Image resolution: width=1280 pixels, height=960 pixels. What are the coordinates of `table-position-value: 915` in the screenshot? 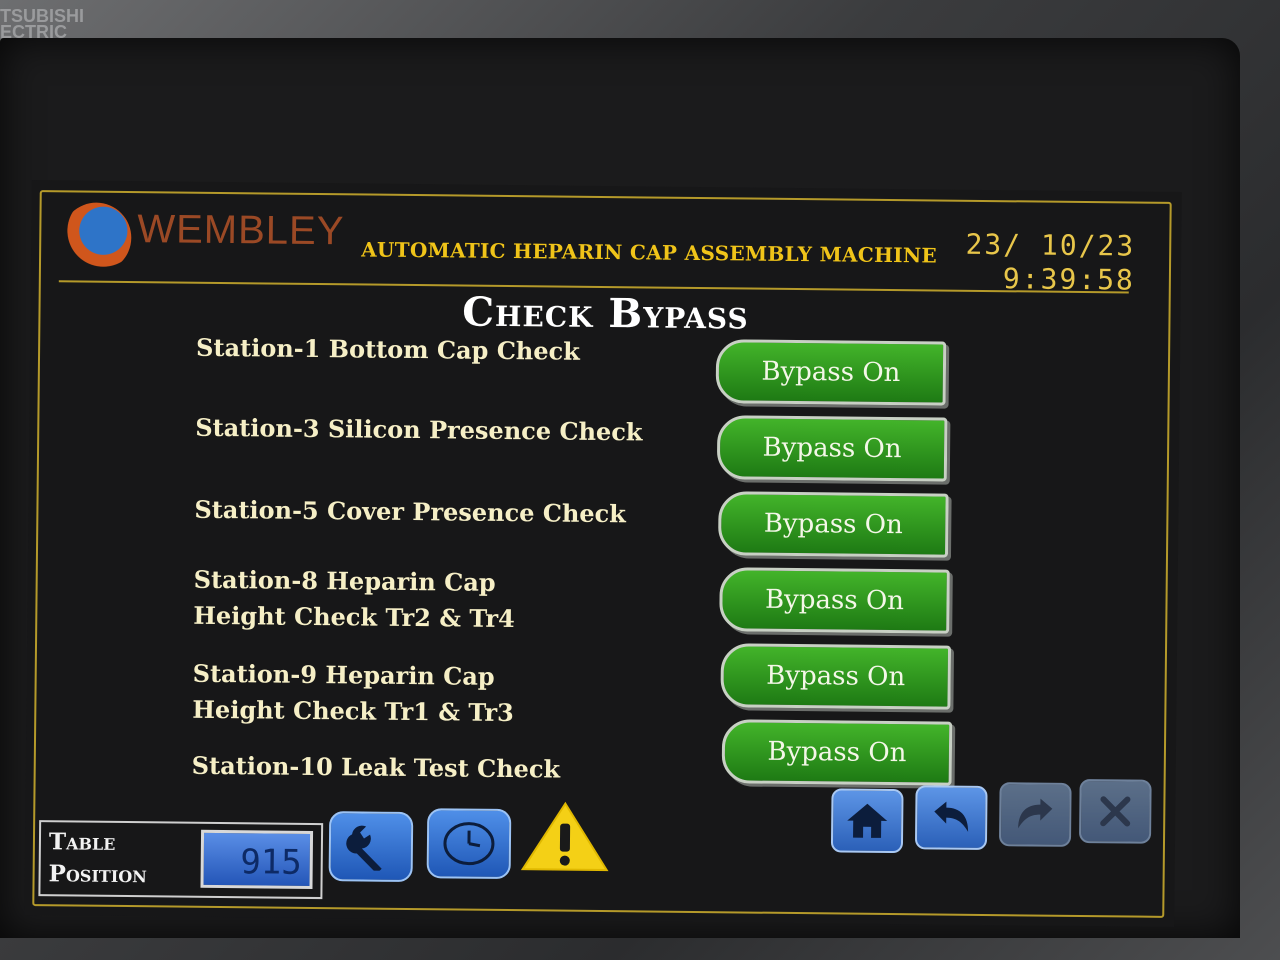 It's located at (257, 859).